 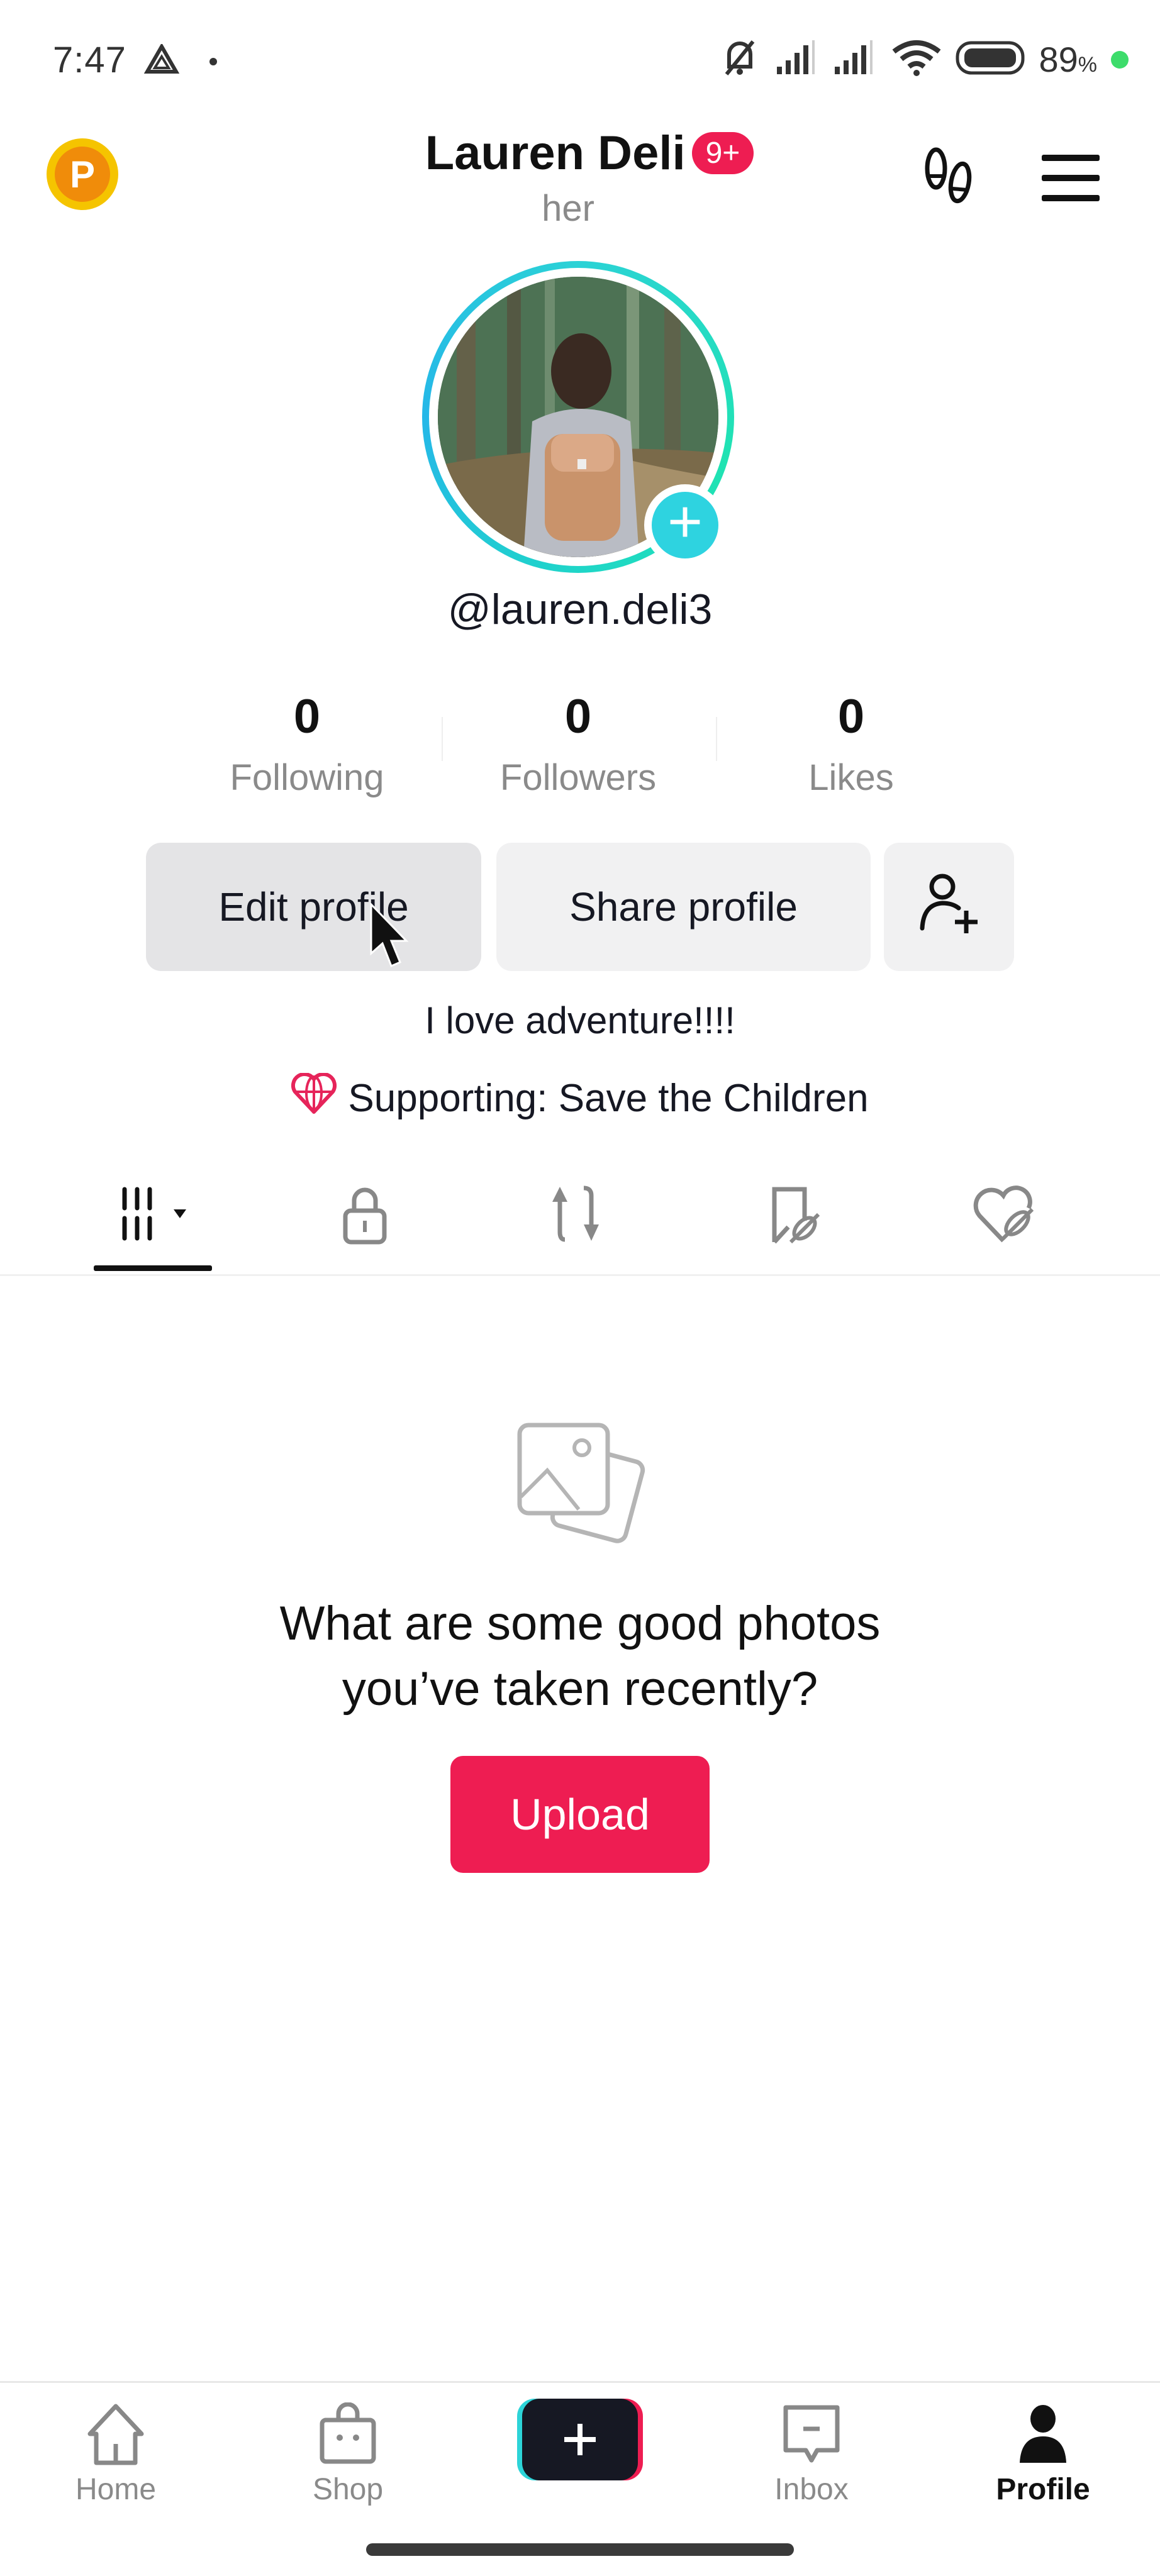 I want to click on grid-icon, so click(x=153, y=1216).